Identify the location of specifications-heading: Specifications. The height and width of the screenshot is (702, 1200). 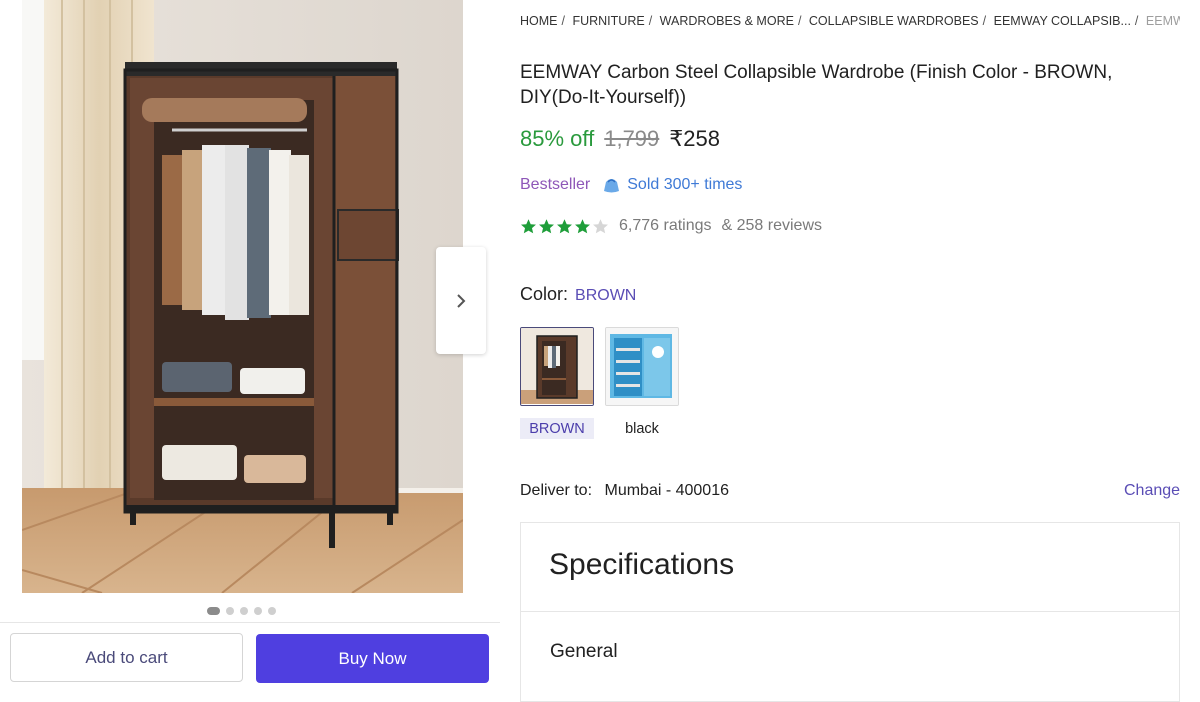
(642, 564).